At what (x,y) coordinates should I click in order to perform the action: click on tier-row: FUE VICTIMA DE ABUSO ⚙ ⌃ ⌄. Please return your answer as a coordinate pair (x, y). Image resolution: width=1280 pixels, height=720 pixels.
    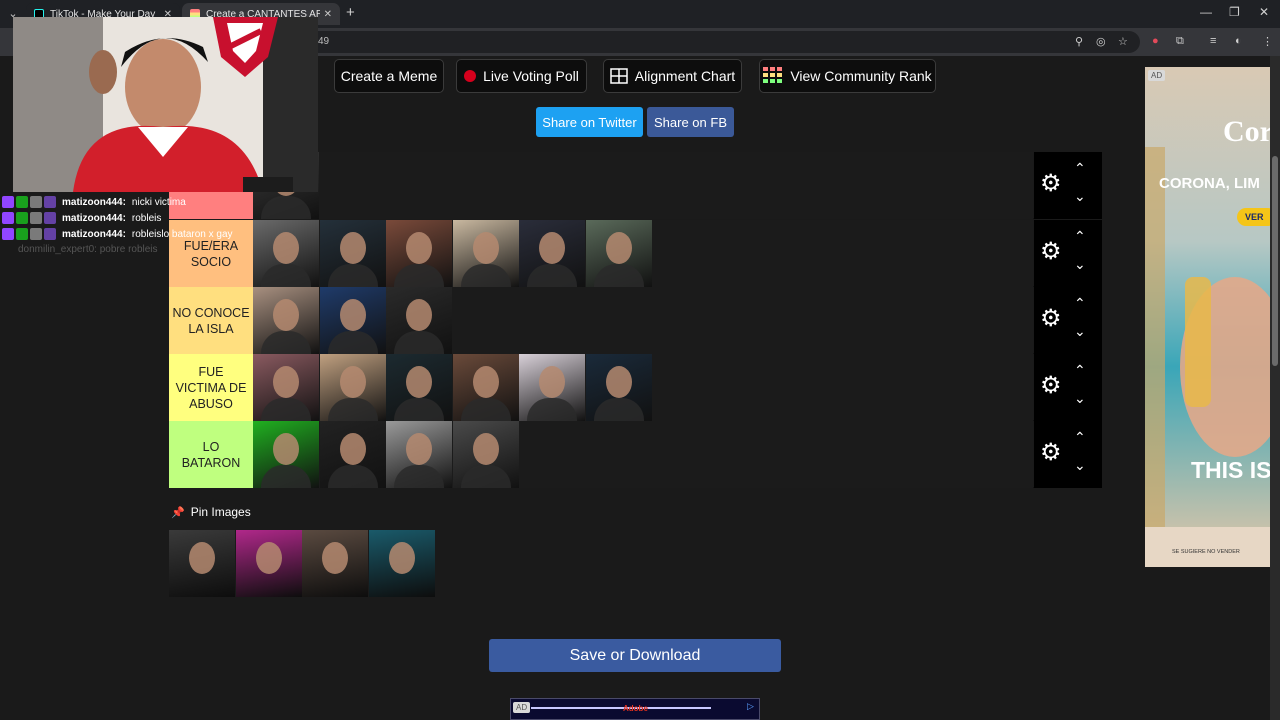
    Looking at the image, I should click on (635, 387).